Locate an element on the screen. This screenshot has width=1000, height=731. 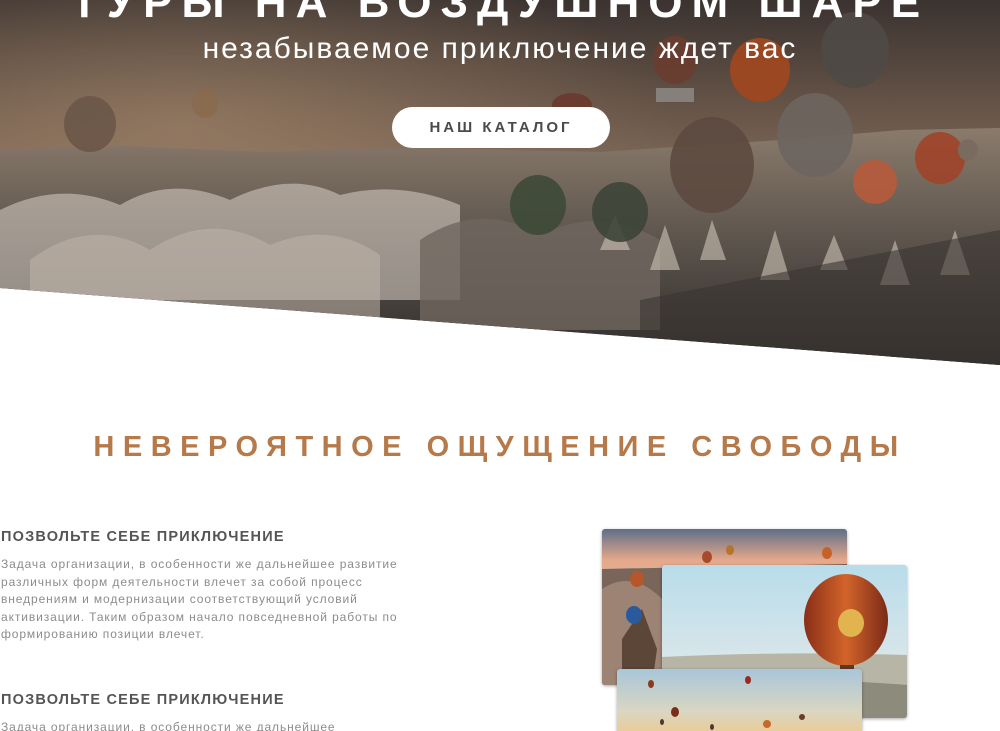
gallery-photo-sunrise is located at coordinates (739, 700).